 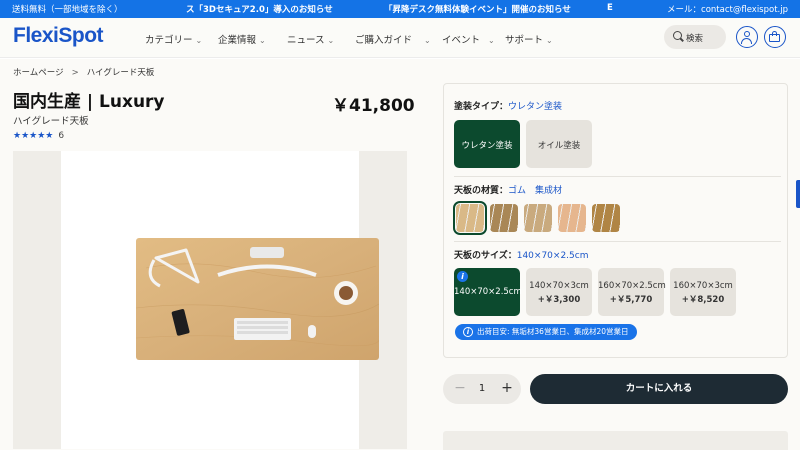 What do you see at coordinates (746, 41) in the screenshot?
I see `user-icon-body` at bounding box center [746, 41].